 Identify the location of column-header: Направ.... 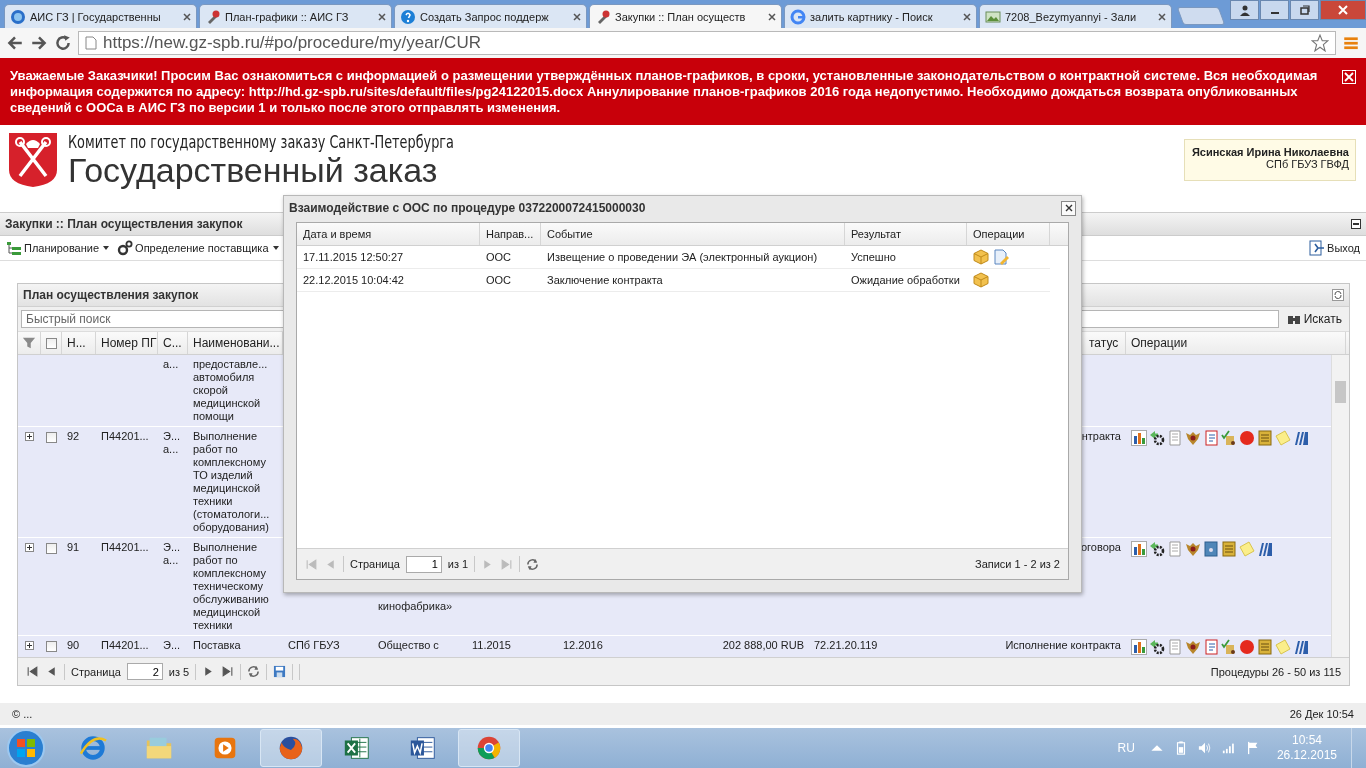
(510, 234).